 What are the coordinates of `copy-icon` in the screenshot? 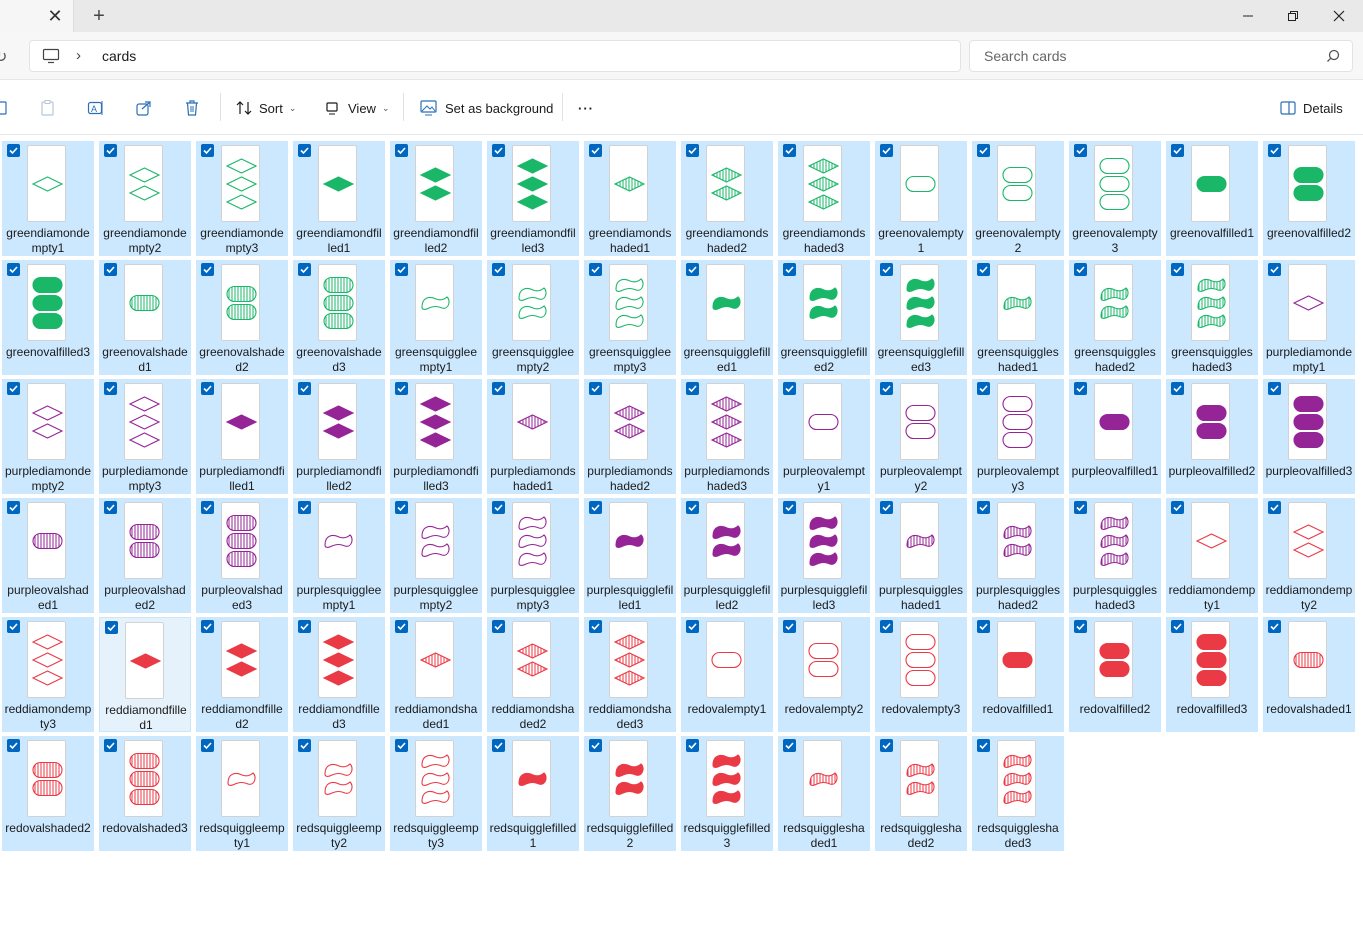 It's located at (6, 108).